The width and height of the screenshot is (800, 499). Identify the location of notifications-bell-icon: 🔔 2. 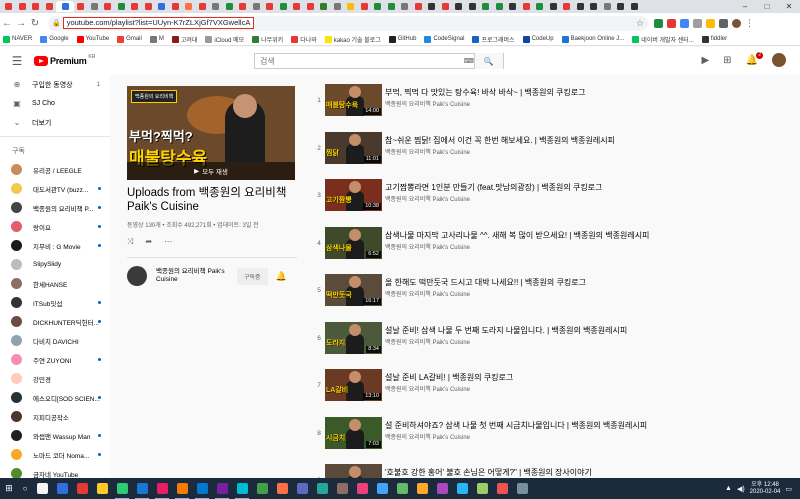
(754, 58).